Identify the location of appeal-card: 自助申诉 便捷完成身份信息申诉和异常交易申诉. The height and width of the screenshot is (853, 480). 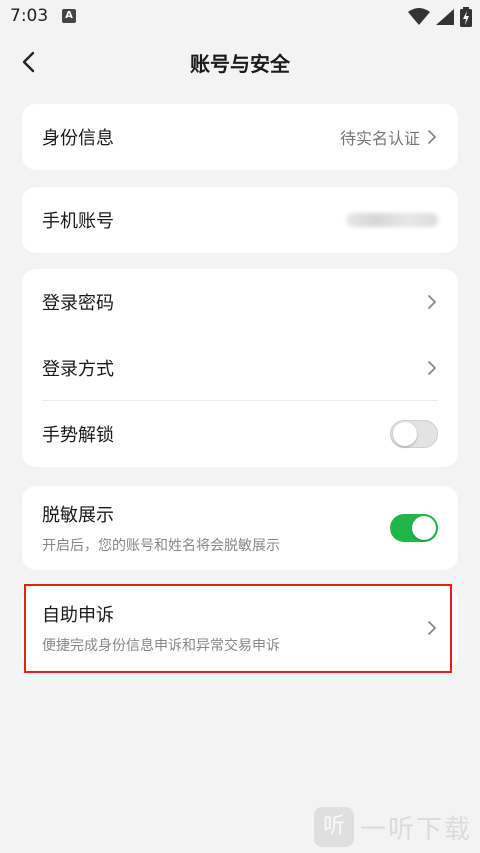
(240, 628).